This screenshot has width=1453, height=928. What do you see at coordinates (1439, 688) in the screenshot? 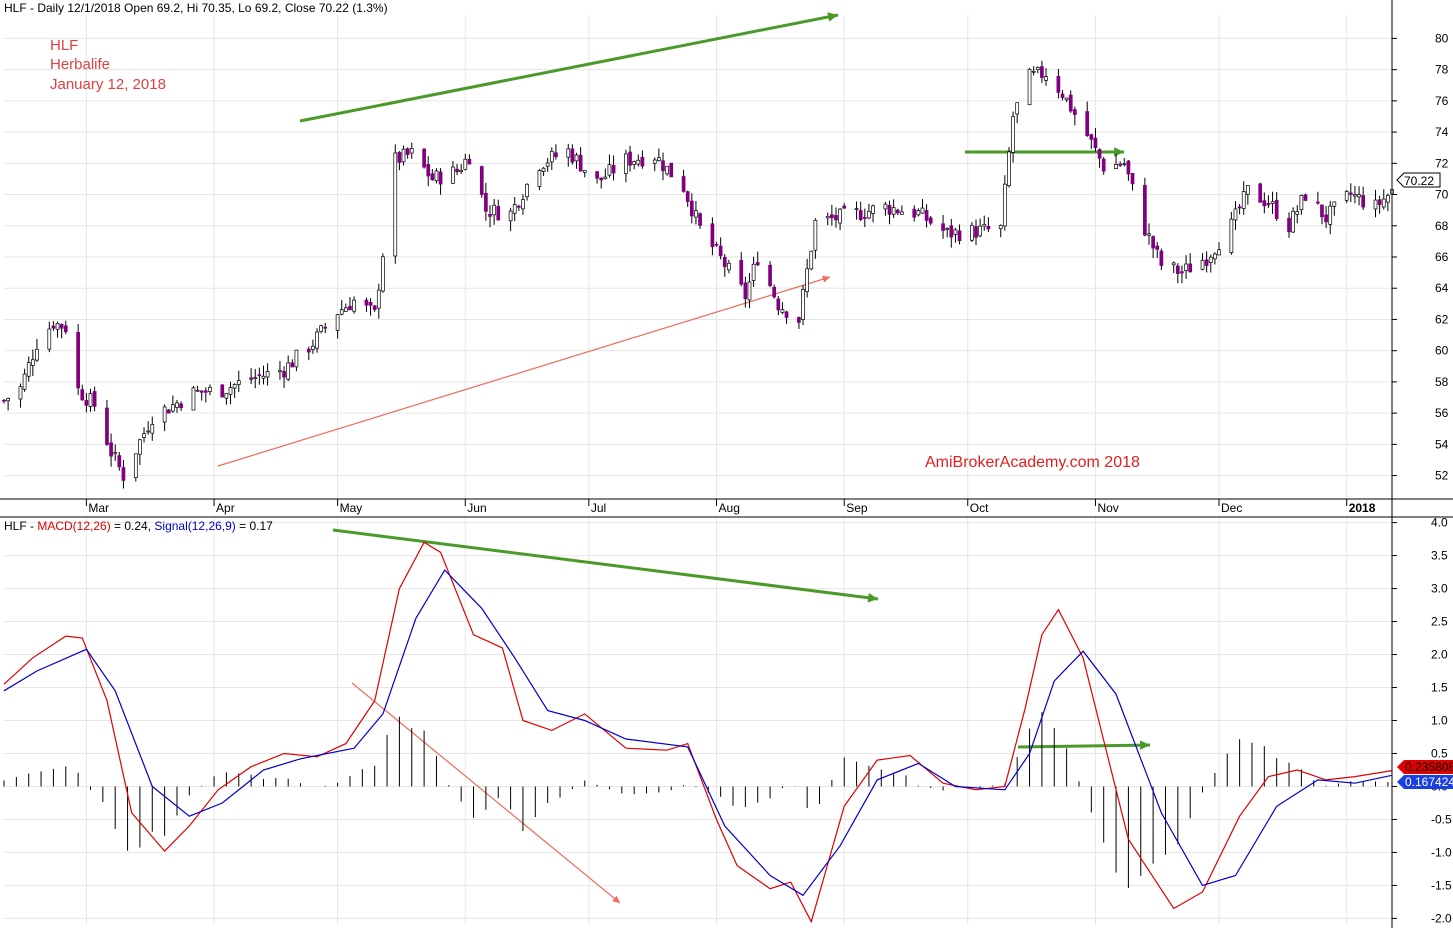
I see `macd-tick-label: 1.5` at bounding box center [1439, 688].